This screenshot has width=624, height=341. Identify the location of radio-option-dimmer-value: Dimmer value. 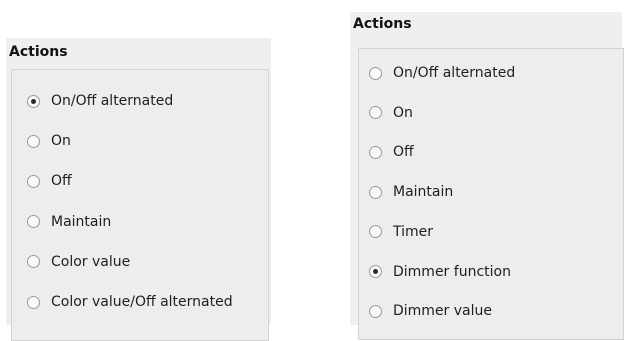
(430, 311).